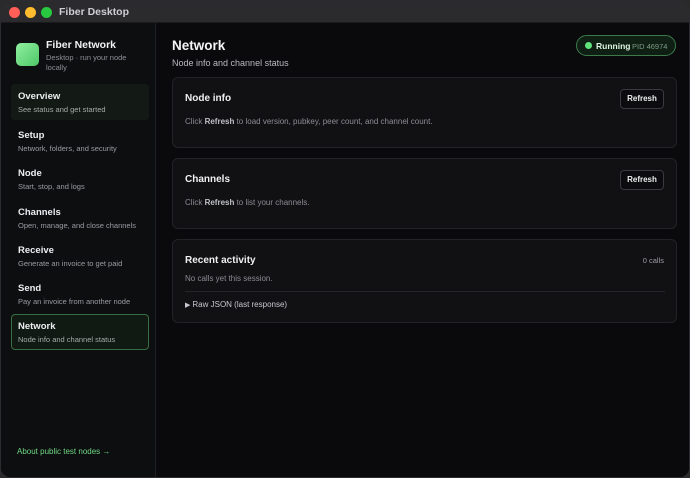 The width and height of the screenshot is (690, 478). I want to click on sidebar-item-receive: Receive Generate an invoice to get paid, so click(80, 256).